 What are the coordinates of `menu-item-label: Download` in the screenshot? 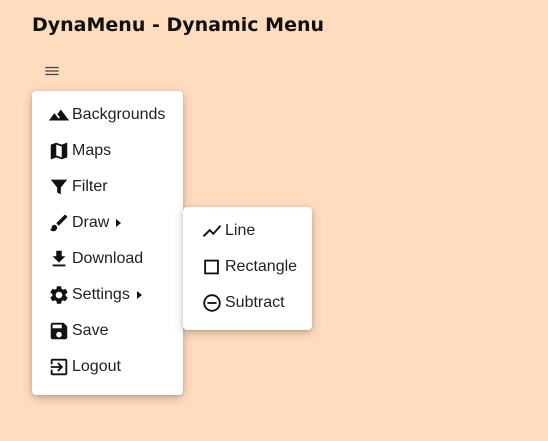 It's located at (108, 258).